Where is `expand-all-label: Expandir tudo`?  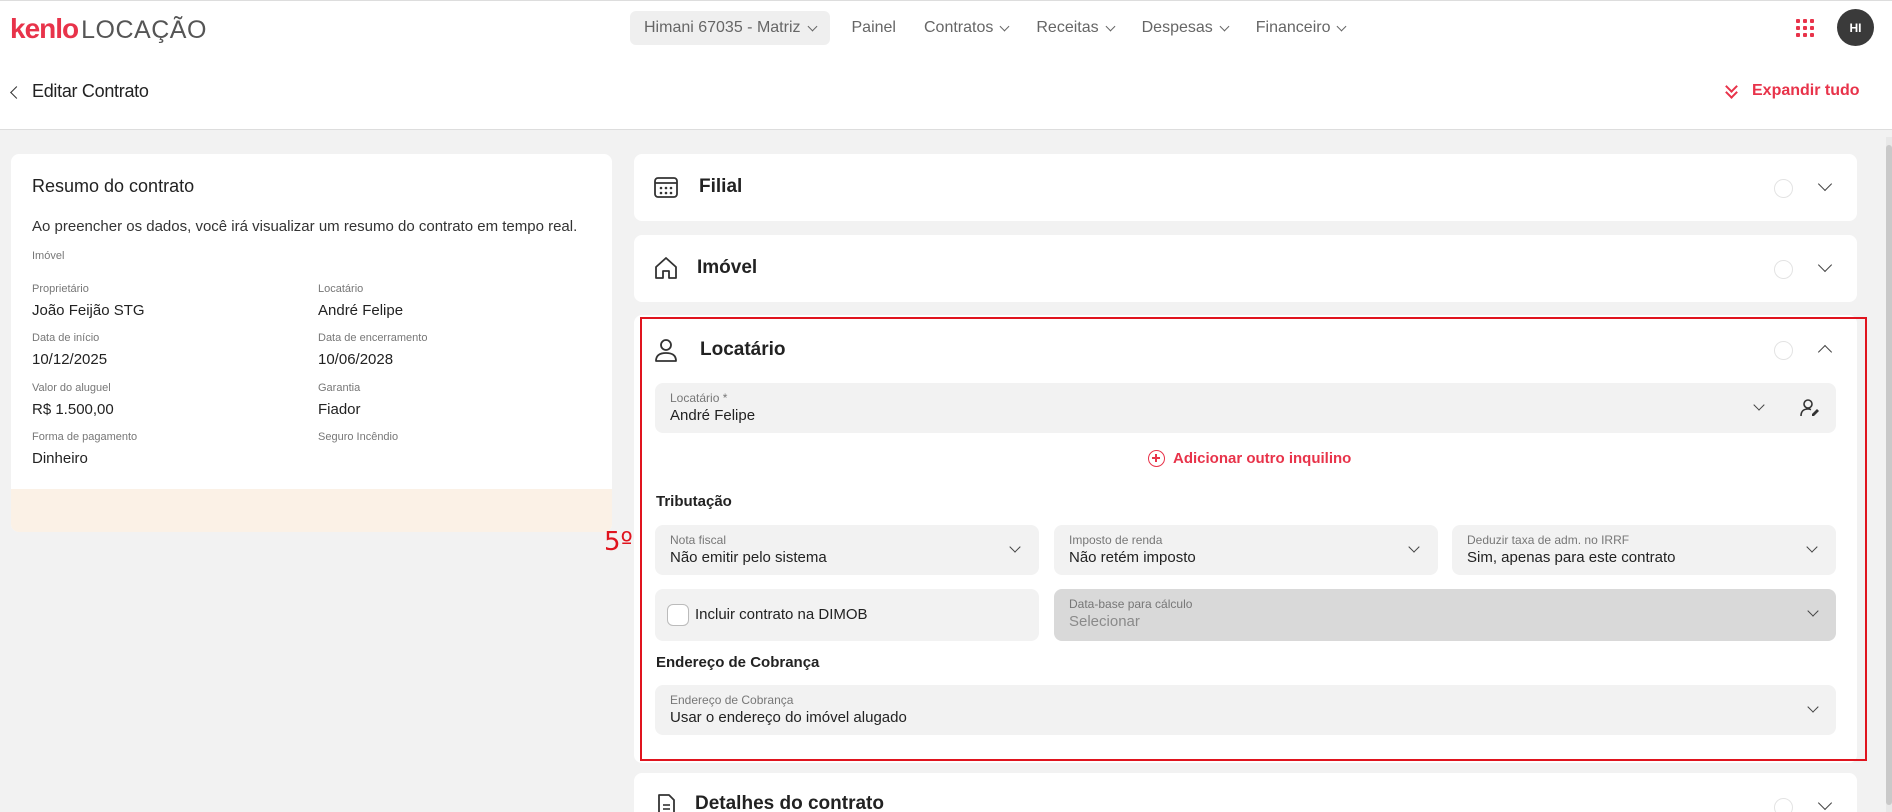
expand-all-label: Expandir tudo is located at coordinates (1806, 90).